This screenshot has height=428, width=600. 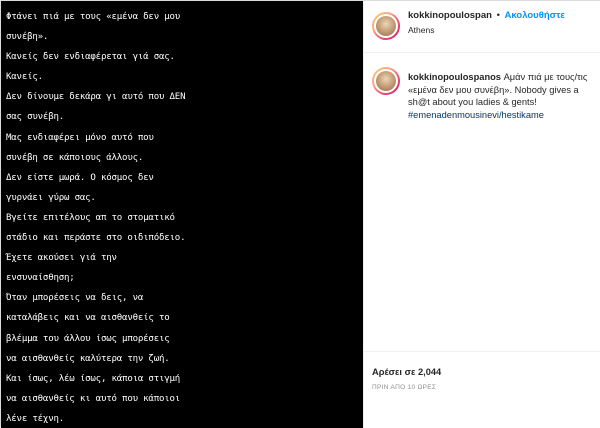 I want to click on post-text-line: Βγείτε επιτέλους απ το στοματικό, so click(x=90, y=217).